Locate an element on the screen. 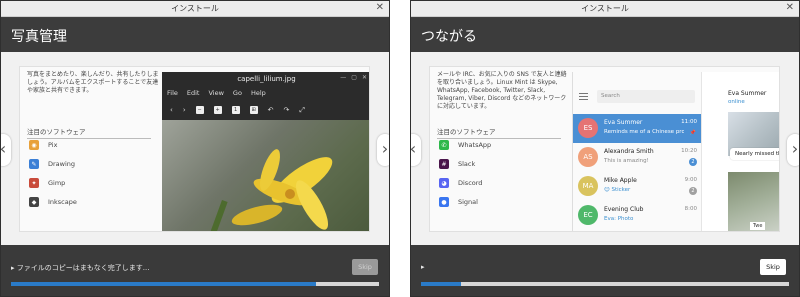  avatar: ES is located at coordinates (588, 128).